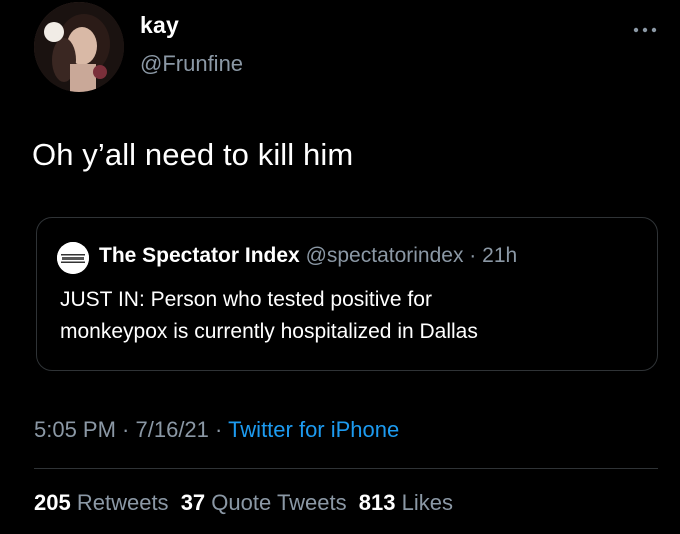 This screenshot has width=680, height=534. I want to click on quote-tweets-count: 37, so click(193, 502).